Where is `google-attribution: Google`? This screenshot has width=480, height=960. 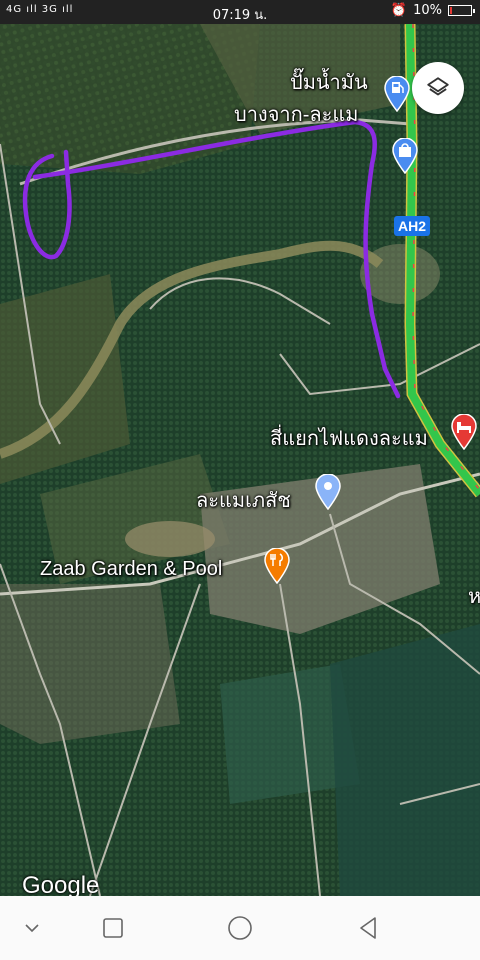
google-attribution: Google is located at coordinates (61, 884).